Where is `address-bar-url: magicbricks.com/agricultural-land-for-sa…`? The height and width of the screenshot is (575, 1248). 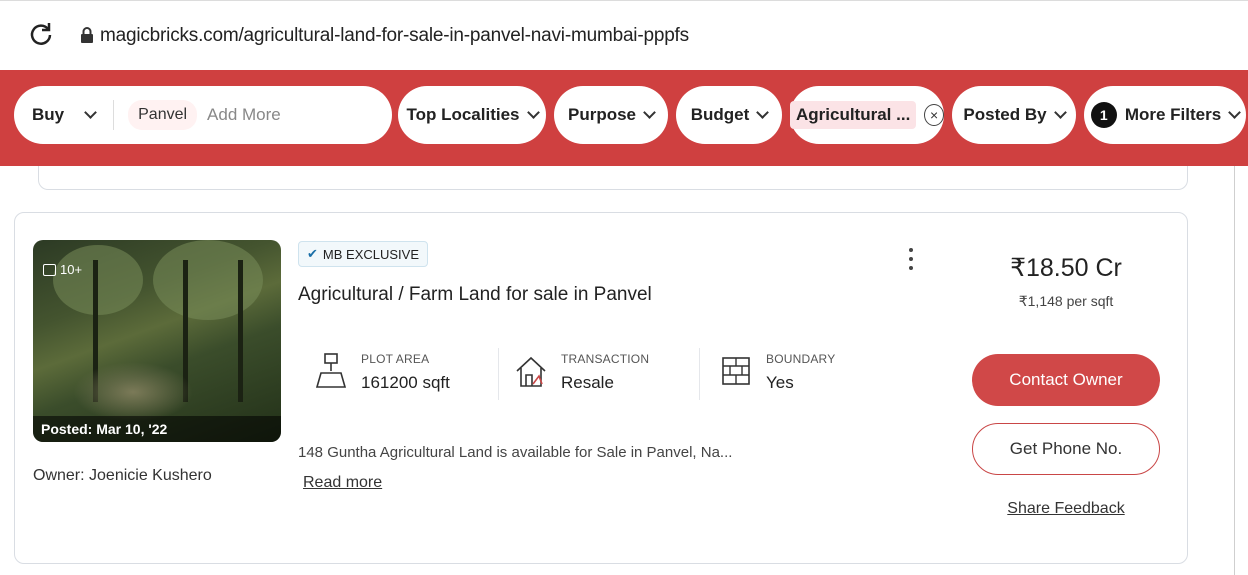
address-bar-url: magicbricks.com/agricultural-land-for-sa… is located at coordinates (394, 36).